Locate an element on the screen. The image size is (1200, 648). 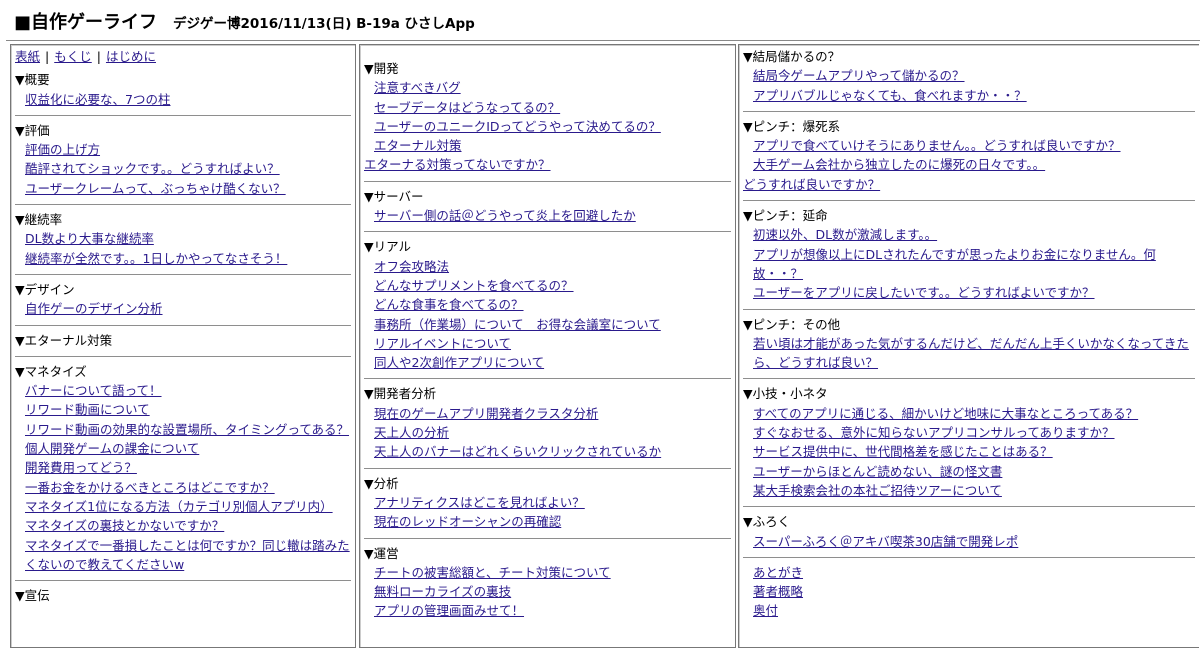
toc-item: どんなサプリメントを食べてるの？ is located at coordinates (552, 285).